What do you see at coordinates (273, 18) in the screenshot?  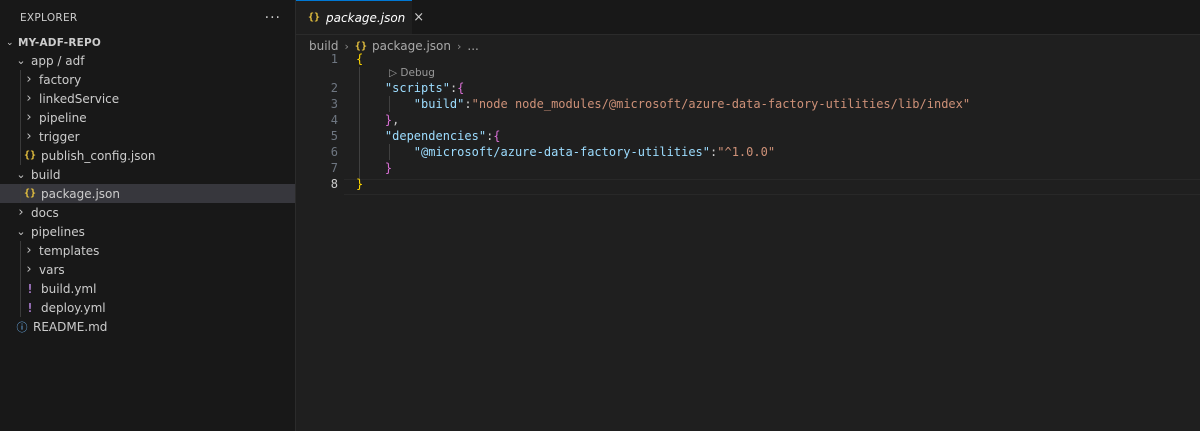 I see `more-actions-icon: ···` at bounding box center [273, 18].